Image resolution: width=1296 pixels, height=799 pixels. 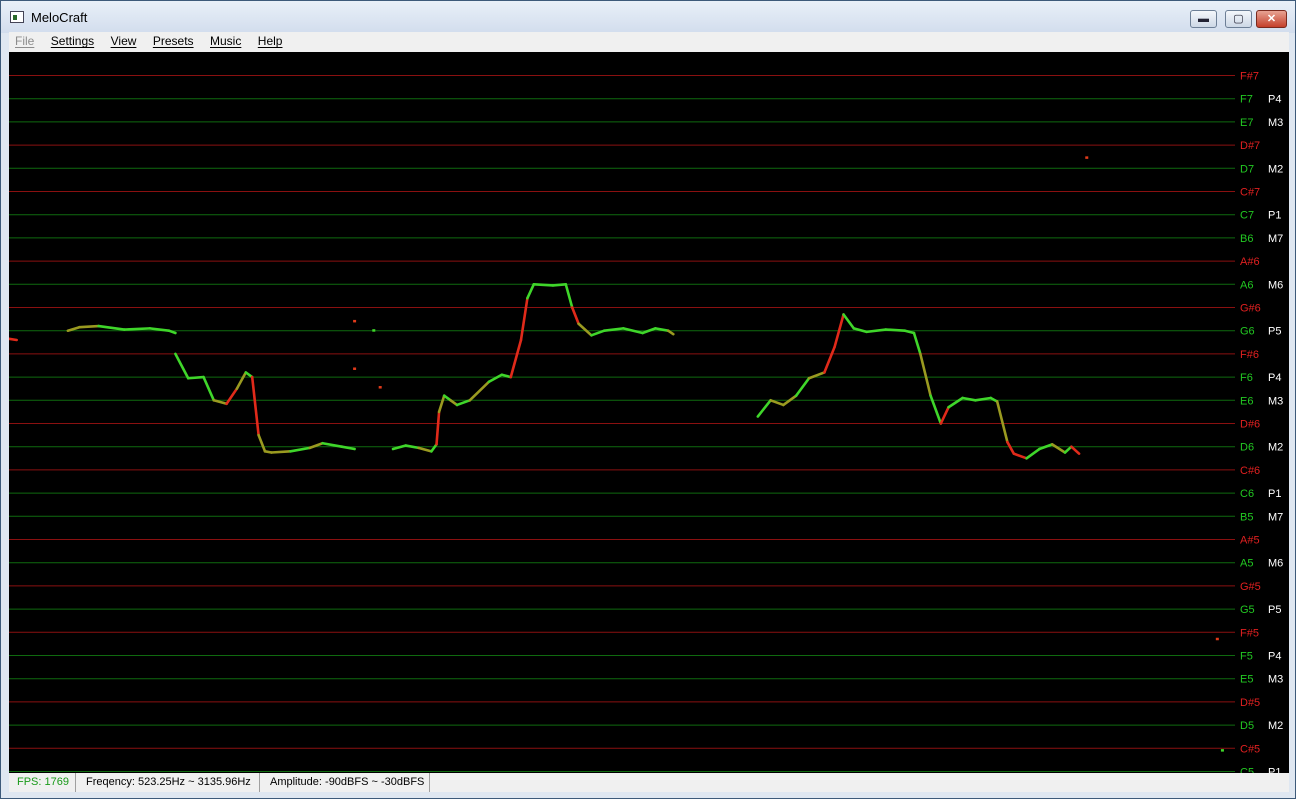 I want to click on note-label: C6, so click(x=1247, y=494).